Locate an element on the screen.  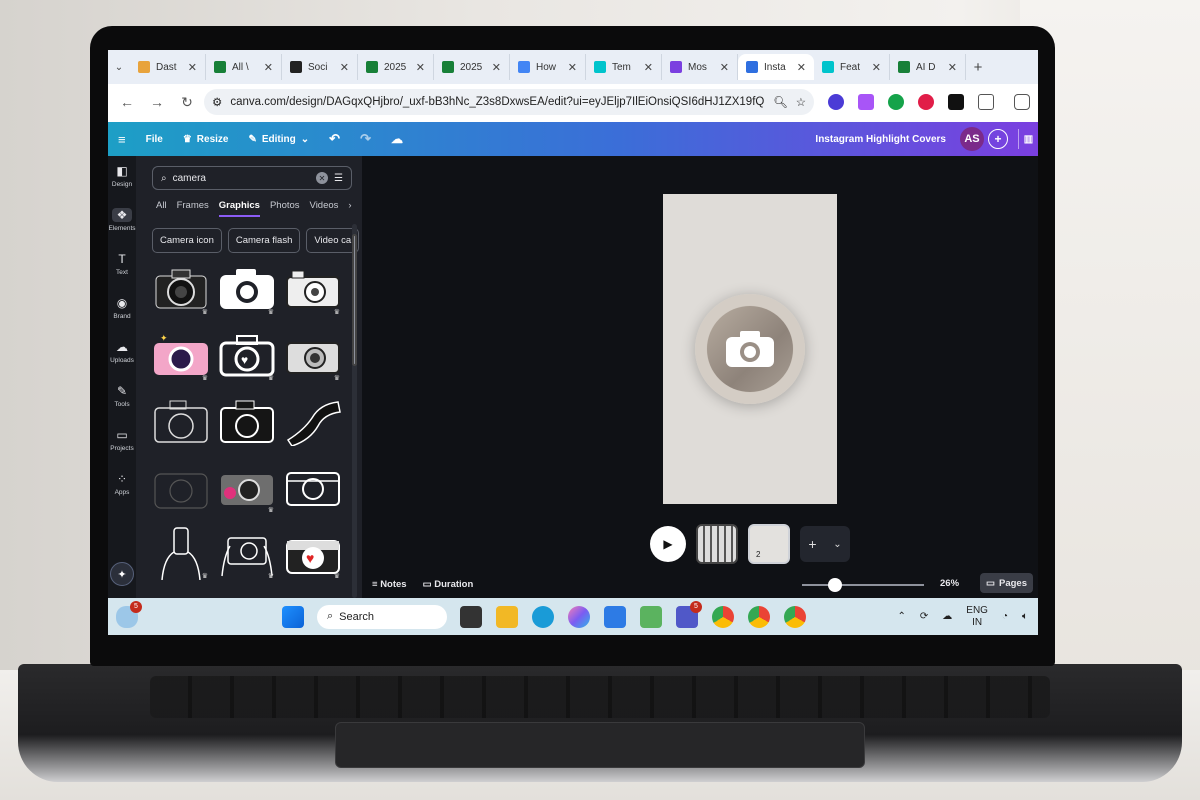
zoom-magnifier-icon: 🔍︎ is located at coordinates (780, 102).